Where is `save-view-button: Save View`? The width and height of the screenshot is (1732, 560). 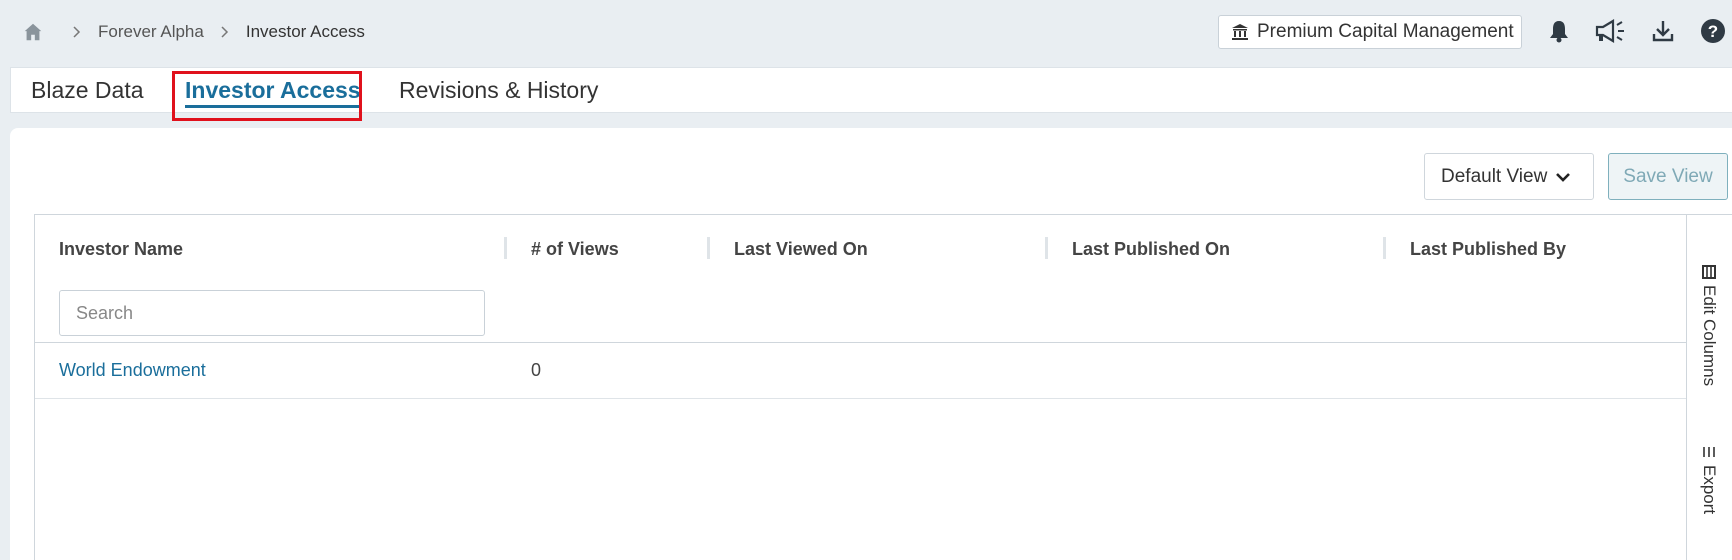 save-view-button: Save View is located at coordinates (1668, 176).